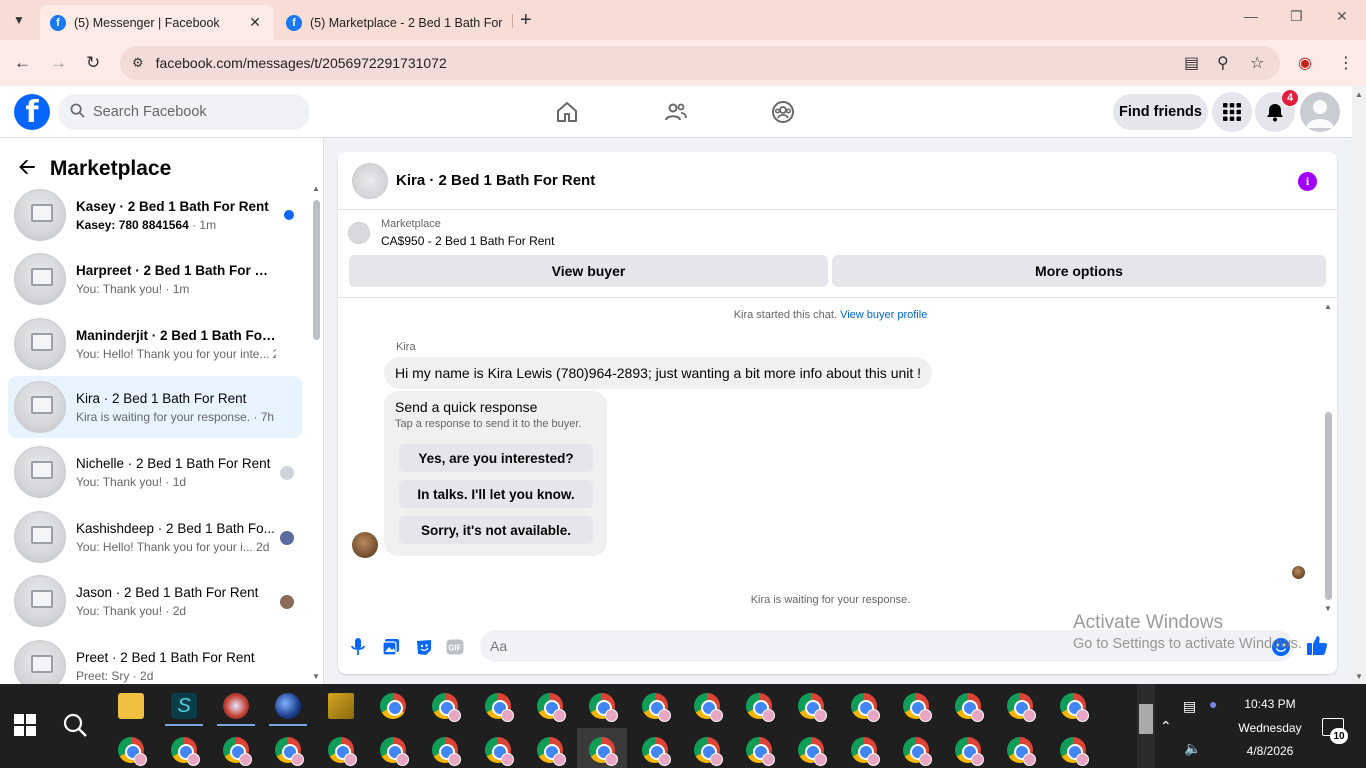  I want to click on groups-icon, so click(783, 112).